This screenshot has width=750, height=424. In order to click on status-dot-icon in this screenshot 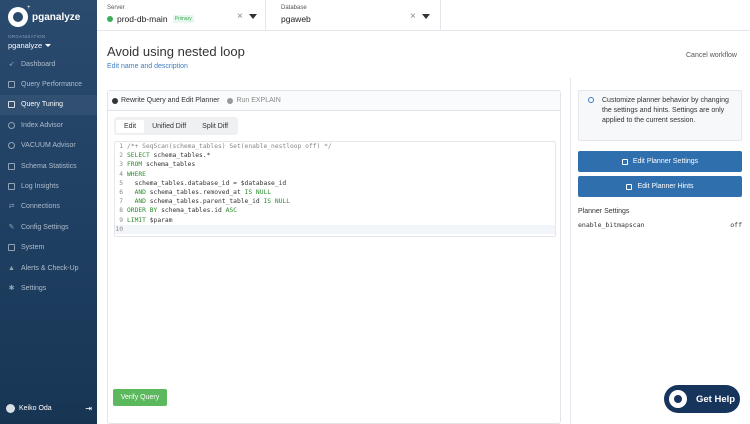, I will do `click(110, 19)`.